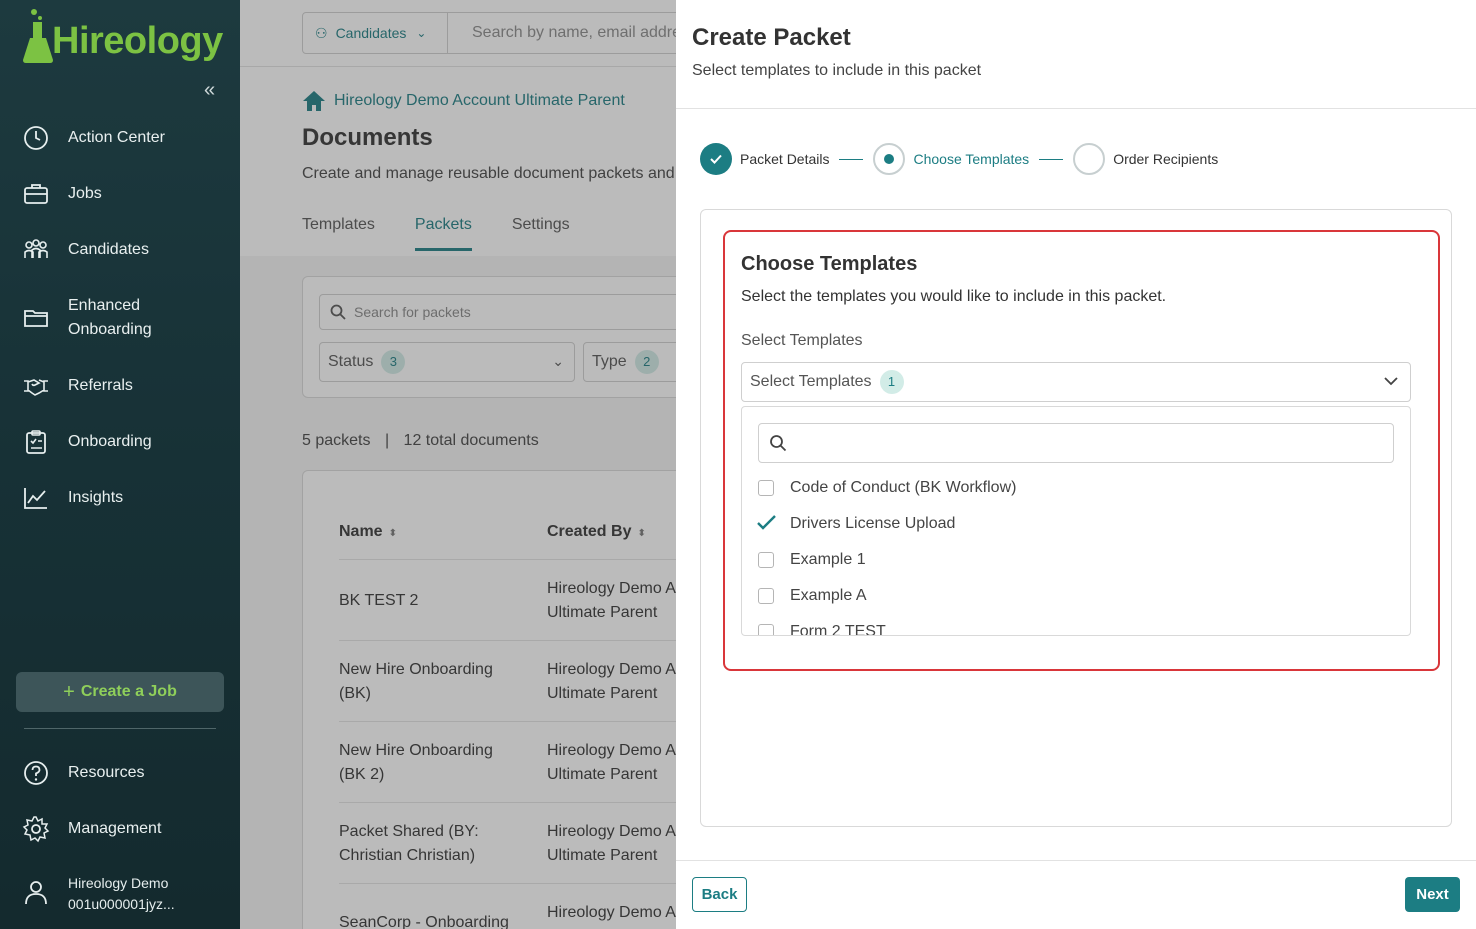 Image resolution: width=1476 pixels, height=929 pixels. I want to click on option-code-of-conduct: Code of Conduct (BK Workflow), so click(887, 488).